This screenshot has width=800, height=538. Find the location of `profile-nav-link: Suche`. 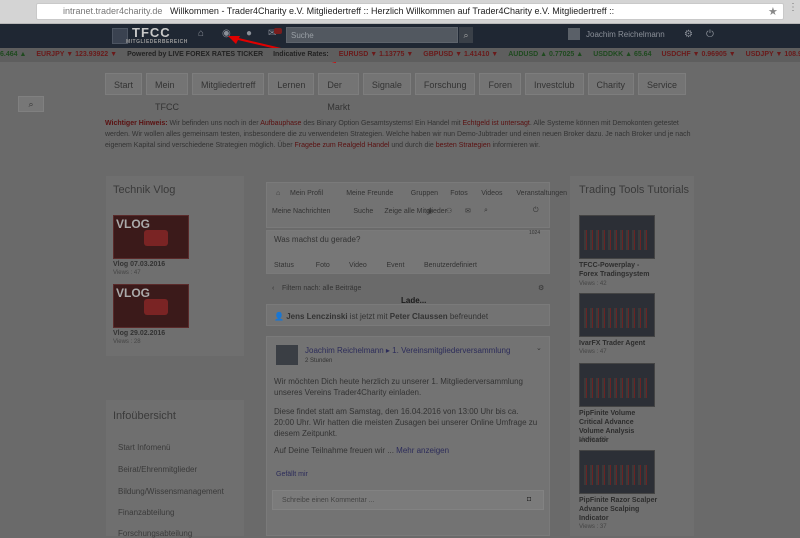

profile-nav-link: Suche is located at coordinates (363, 211).